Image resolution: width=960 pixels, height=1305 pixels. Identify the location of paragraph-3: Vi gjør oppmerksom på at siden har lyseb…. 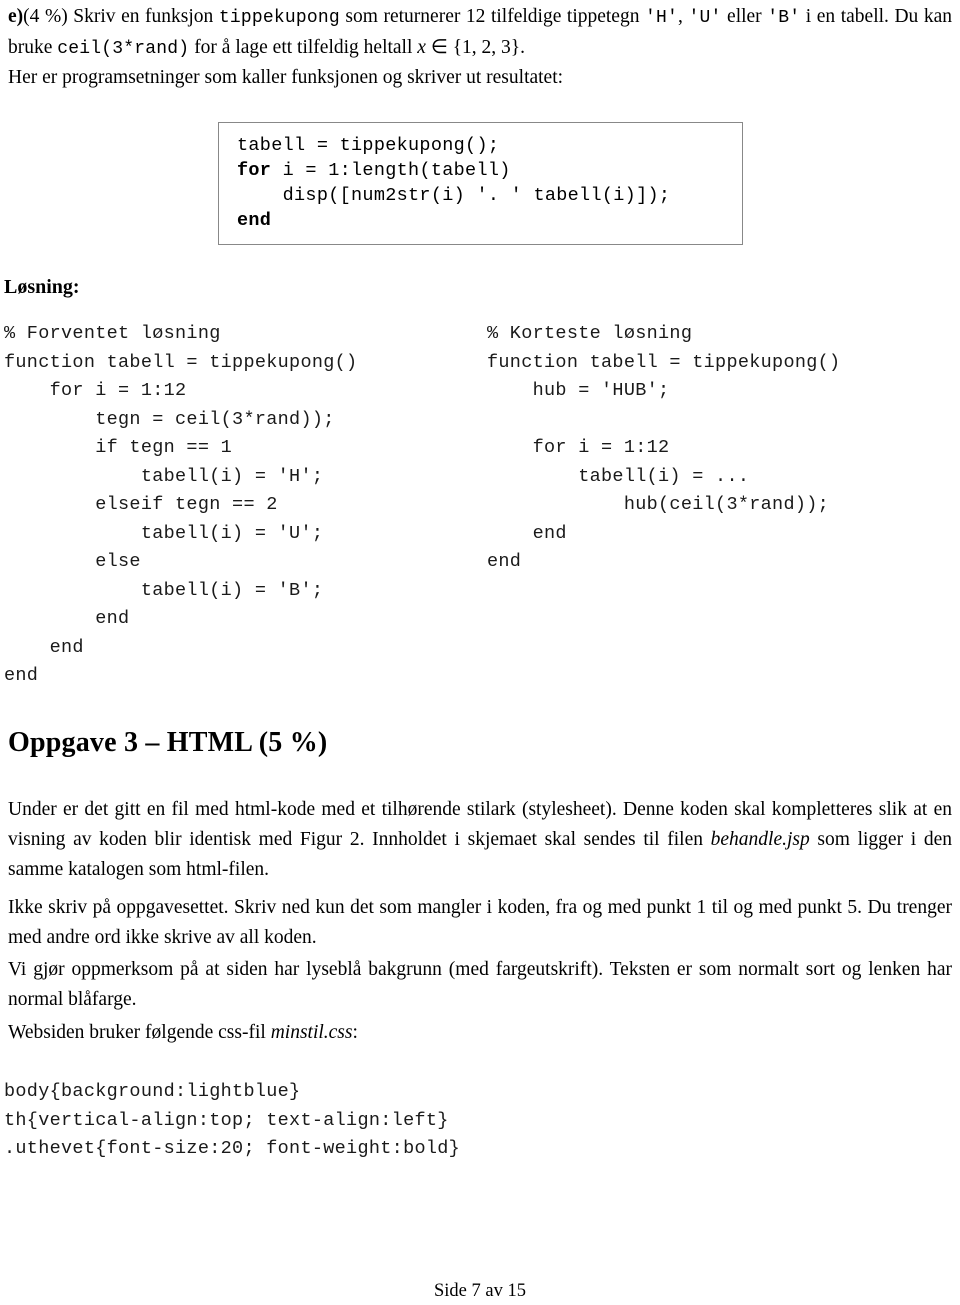
(480, 984).